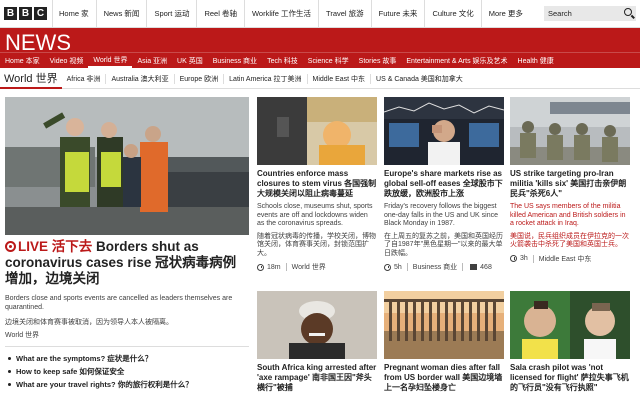 This screenshot has width=640, height=400. What do you see at coordinates (505, 14) in the screenshot?
I see `top-nav-more: More 更多` at bounding box center [505, 14].